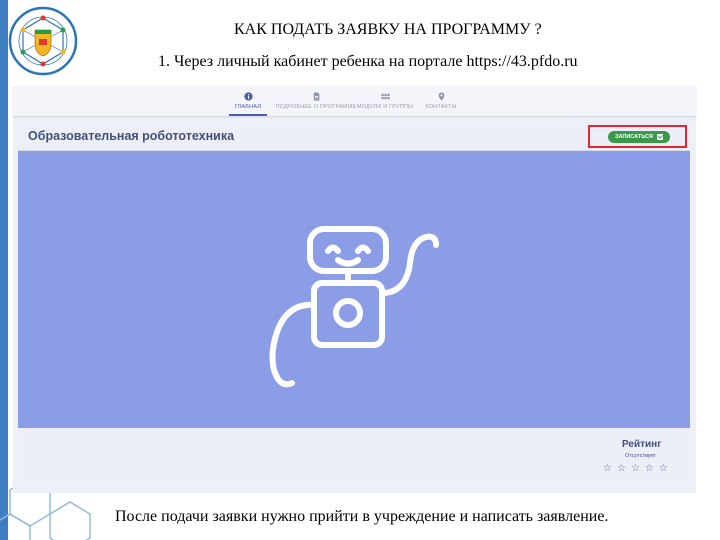  I want to click on robot-icon, so click(354, 307).